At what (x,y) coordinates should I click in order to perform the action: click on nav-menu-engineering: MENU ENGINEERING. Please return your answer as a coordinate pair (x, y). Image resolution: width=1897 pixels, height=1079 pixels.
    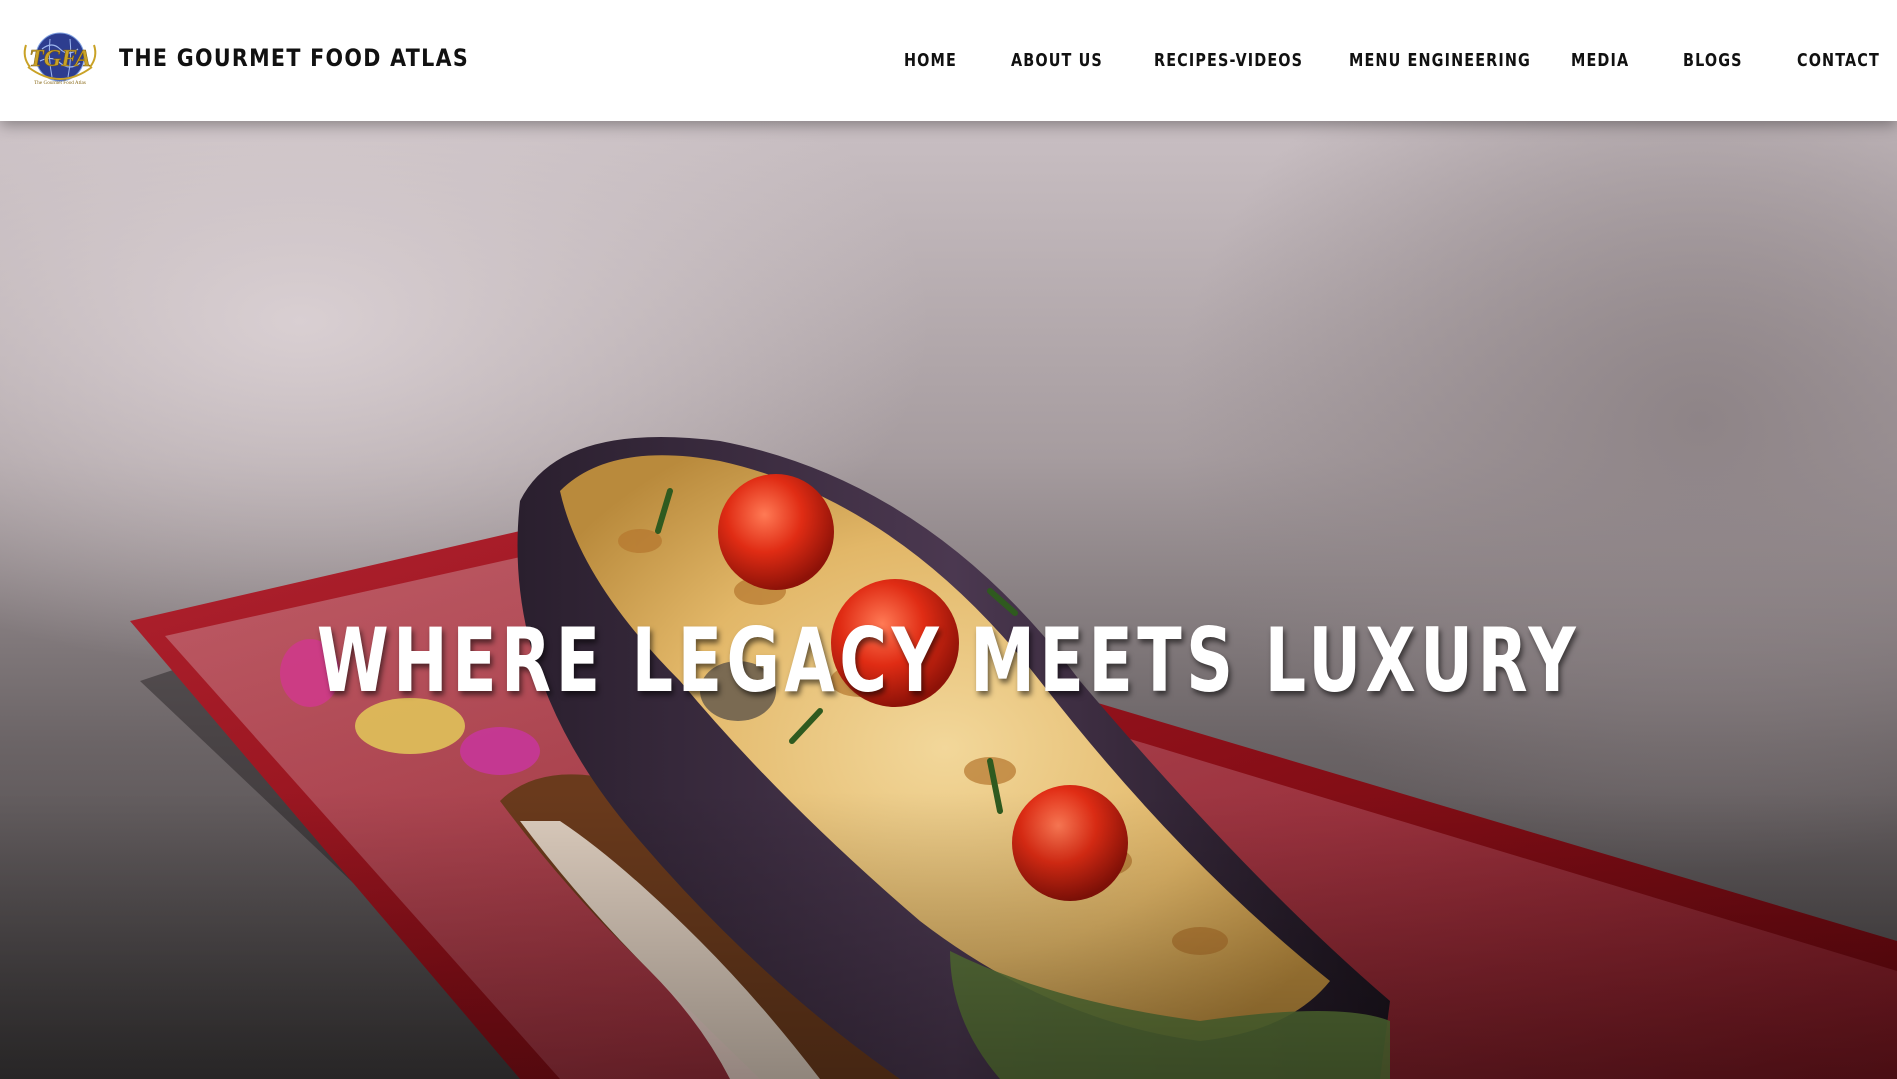
    Looking at the image, I should click on (1440, 61).